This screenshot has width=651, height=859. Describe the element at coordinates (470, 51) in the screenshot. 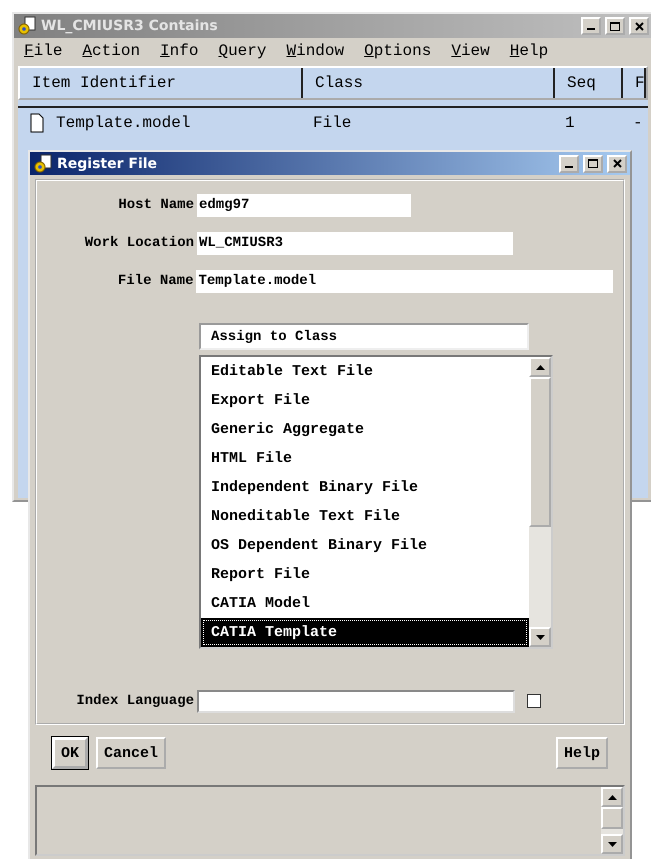

I see `menu-item: View` at that location.